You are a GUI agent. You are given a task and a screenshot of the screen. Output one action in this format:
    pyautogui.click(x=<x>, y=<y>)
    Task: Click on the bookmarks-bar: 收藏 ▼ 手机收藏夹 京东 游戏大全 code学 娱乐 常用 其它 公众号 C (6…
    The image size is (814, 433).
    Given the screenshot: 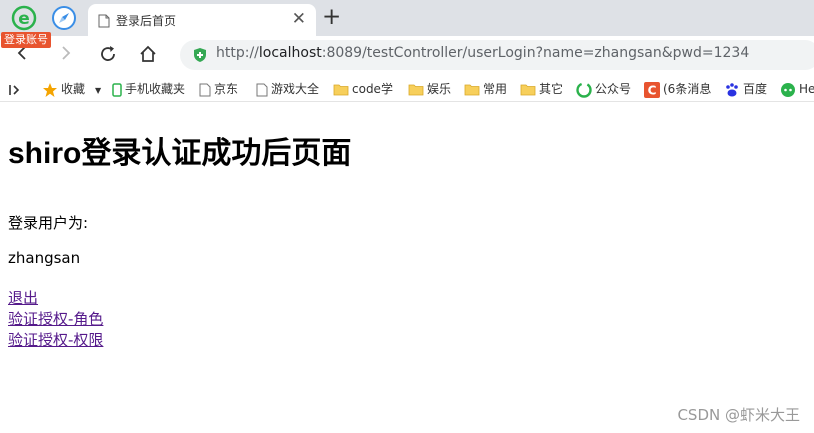 What is the action you would take?
    pyautogui.click(x=407, y=89)
    